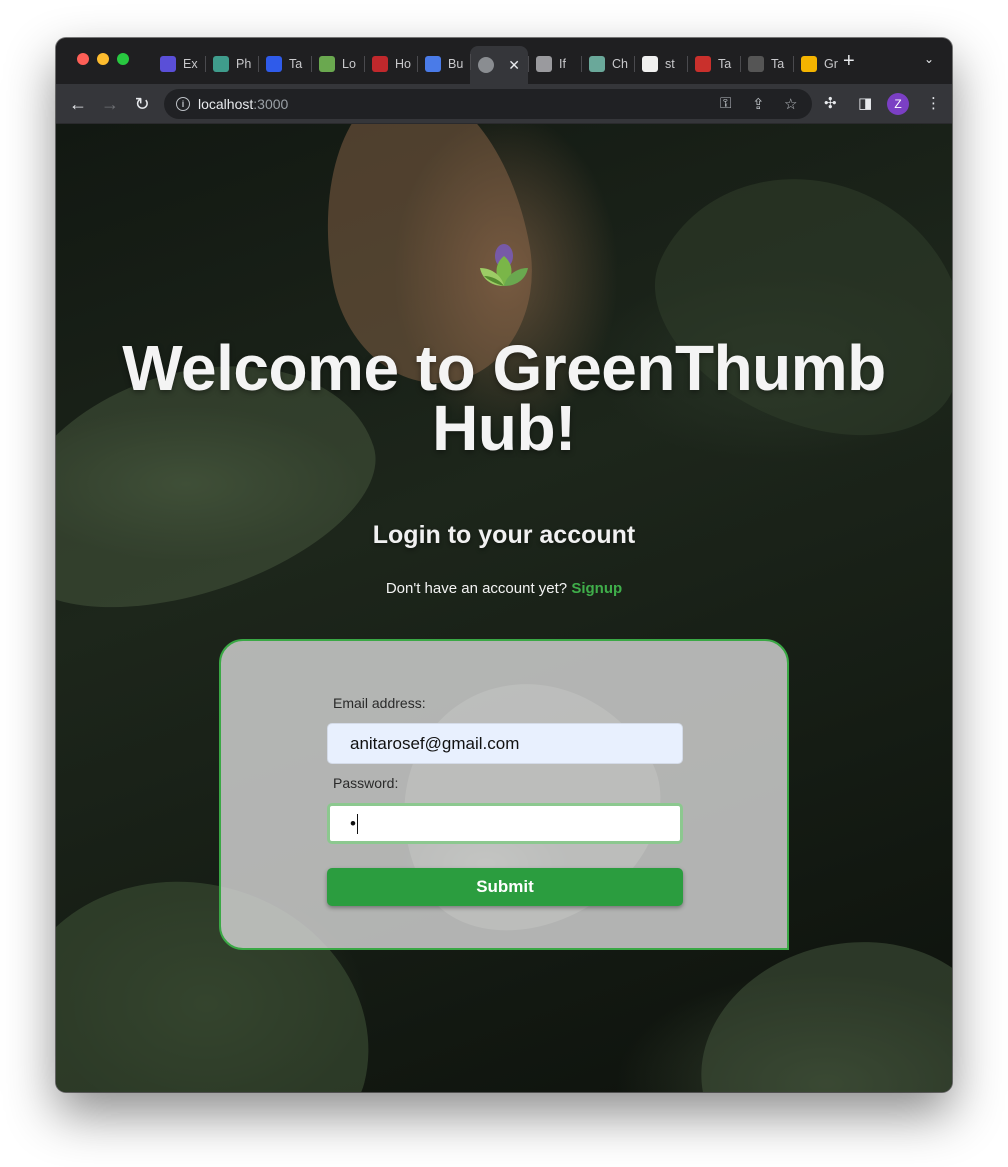 This screenshot has height=1167, width=1008. What do you see at coordinates (443, 64) in the screenshot?
I see `browser-tab: Bu` at bounding box center [443, 64].